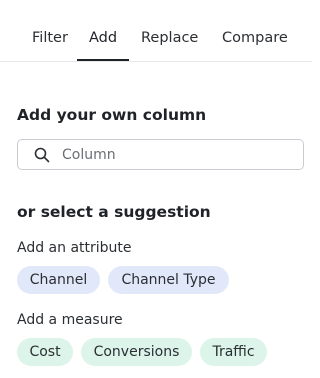 Image resolution: width=320 pixels, height=378 pixels. What do you see at coordinates (42, 155) in the screenshot?
I see `search-icon` at bounding box center [42, 155].